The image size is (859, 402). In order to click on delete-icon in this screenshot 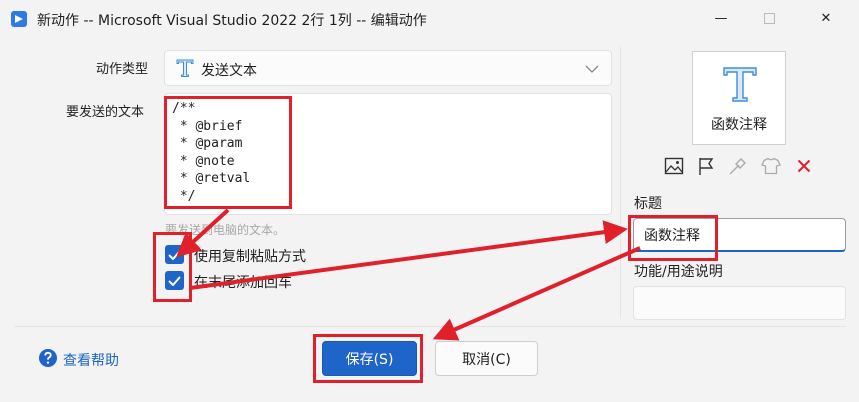, I will do `click(804, 166)`.